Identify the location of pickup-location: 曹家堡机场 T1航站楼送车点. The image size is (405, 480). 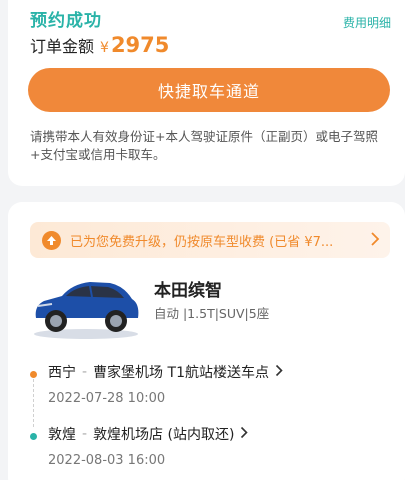
(181, 373).